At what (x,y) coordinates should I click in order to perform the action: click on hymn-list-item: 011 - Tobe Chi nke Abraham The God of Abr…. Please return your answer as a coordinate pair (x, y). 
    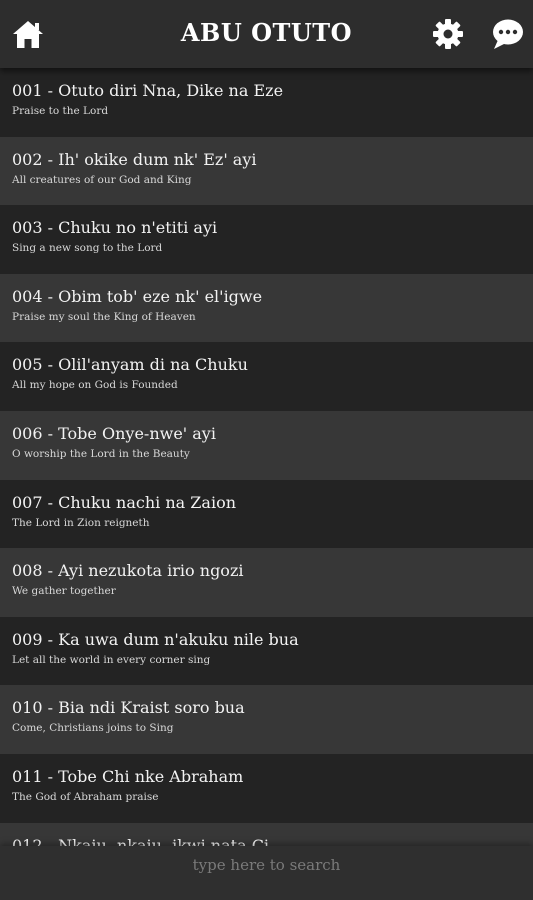
    Looking at the image, I should click on (266, 788).